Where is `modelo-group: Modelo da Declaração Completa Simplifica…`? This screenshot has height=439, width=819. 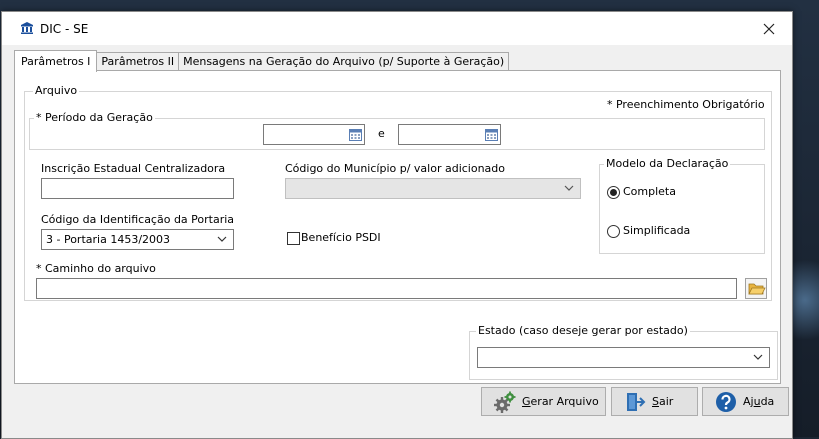
modelo-group: Modelo da Declaração Completa Simplifica… is located at coordinates (682, 205).